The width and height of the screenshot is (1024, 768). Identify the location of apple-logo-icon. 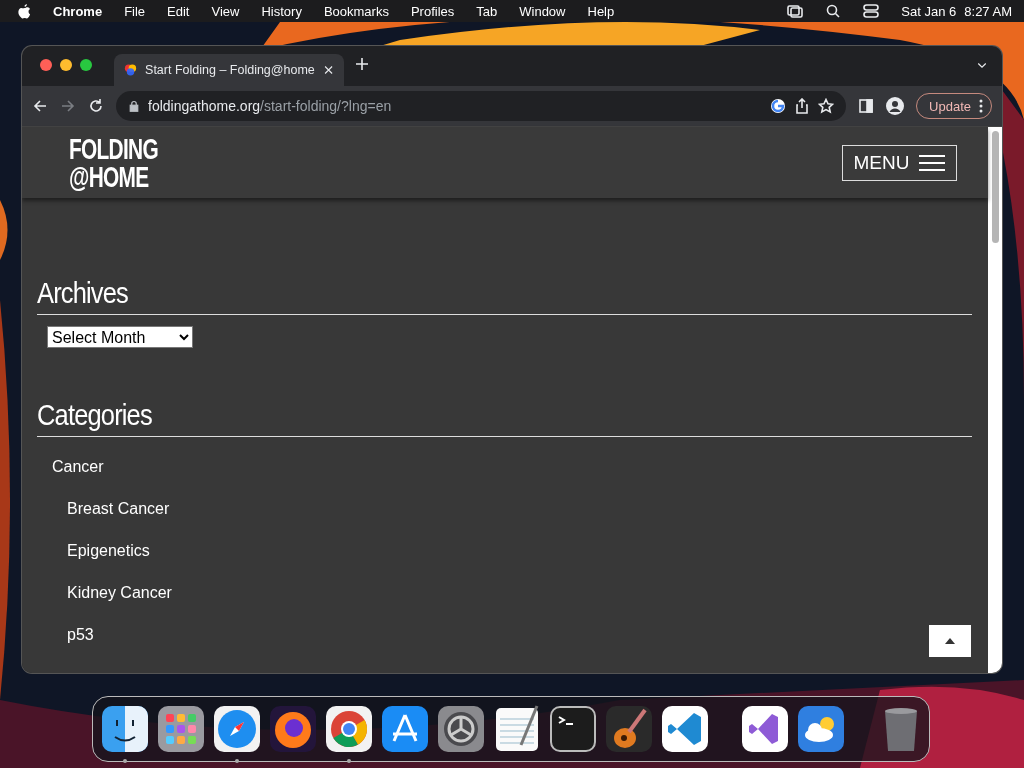
(24, 11).